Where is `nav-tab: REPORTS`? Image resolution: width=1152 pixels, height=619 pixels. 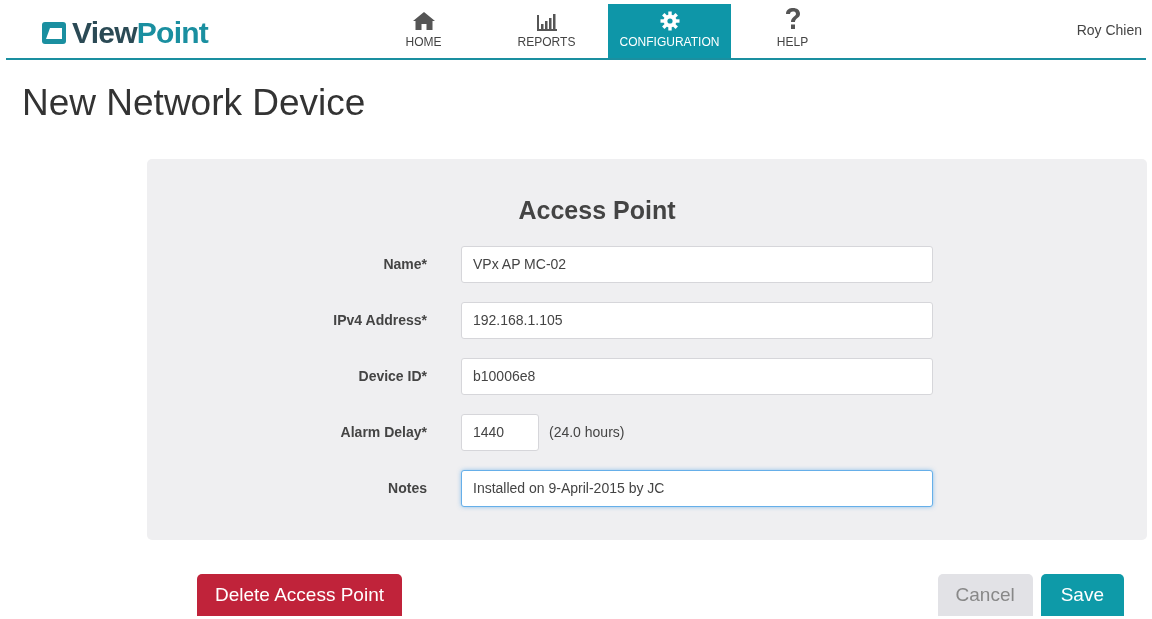 nav-tab: REPORTS is located at coordinates (546, 31).